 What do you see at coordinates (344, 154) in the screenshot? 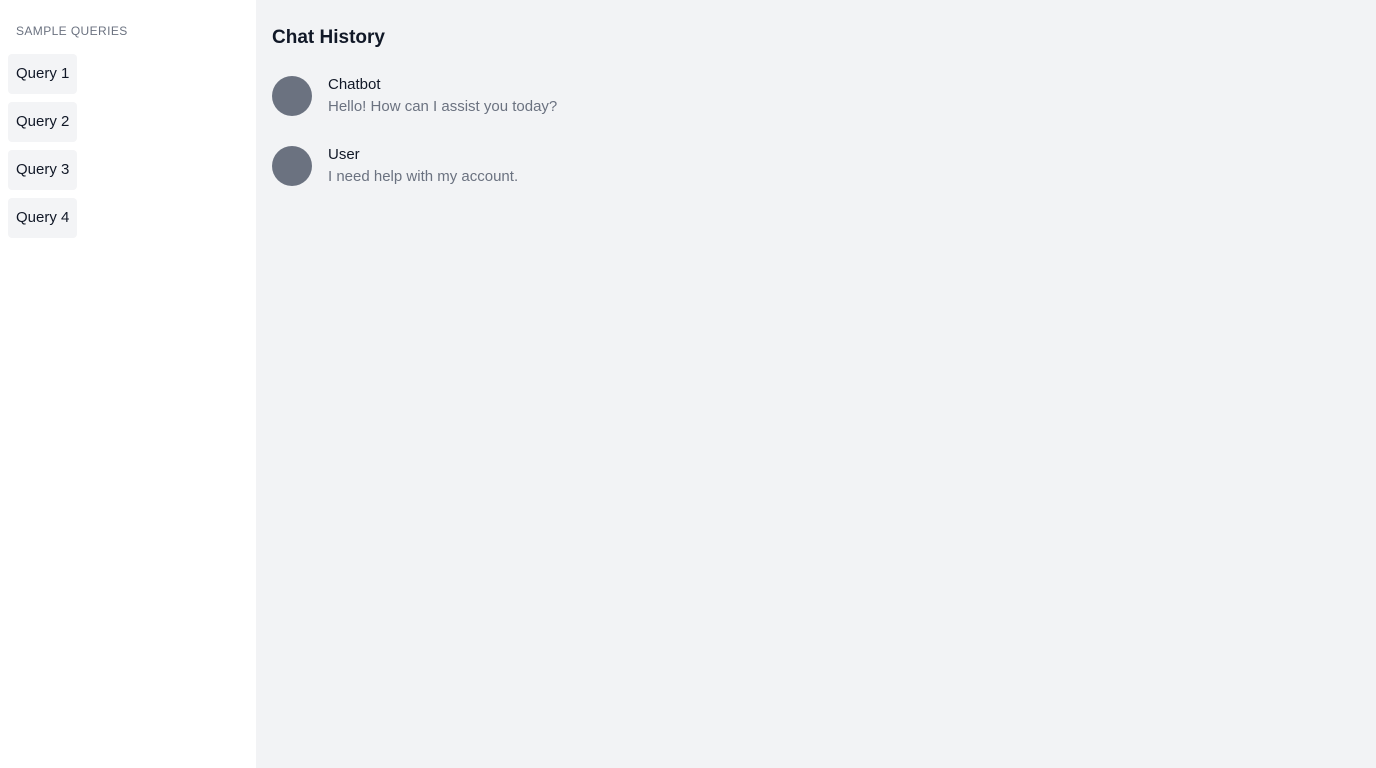
I see `message-sender: User` at bounding box center [344, 154].